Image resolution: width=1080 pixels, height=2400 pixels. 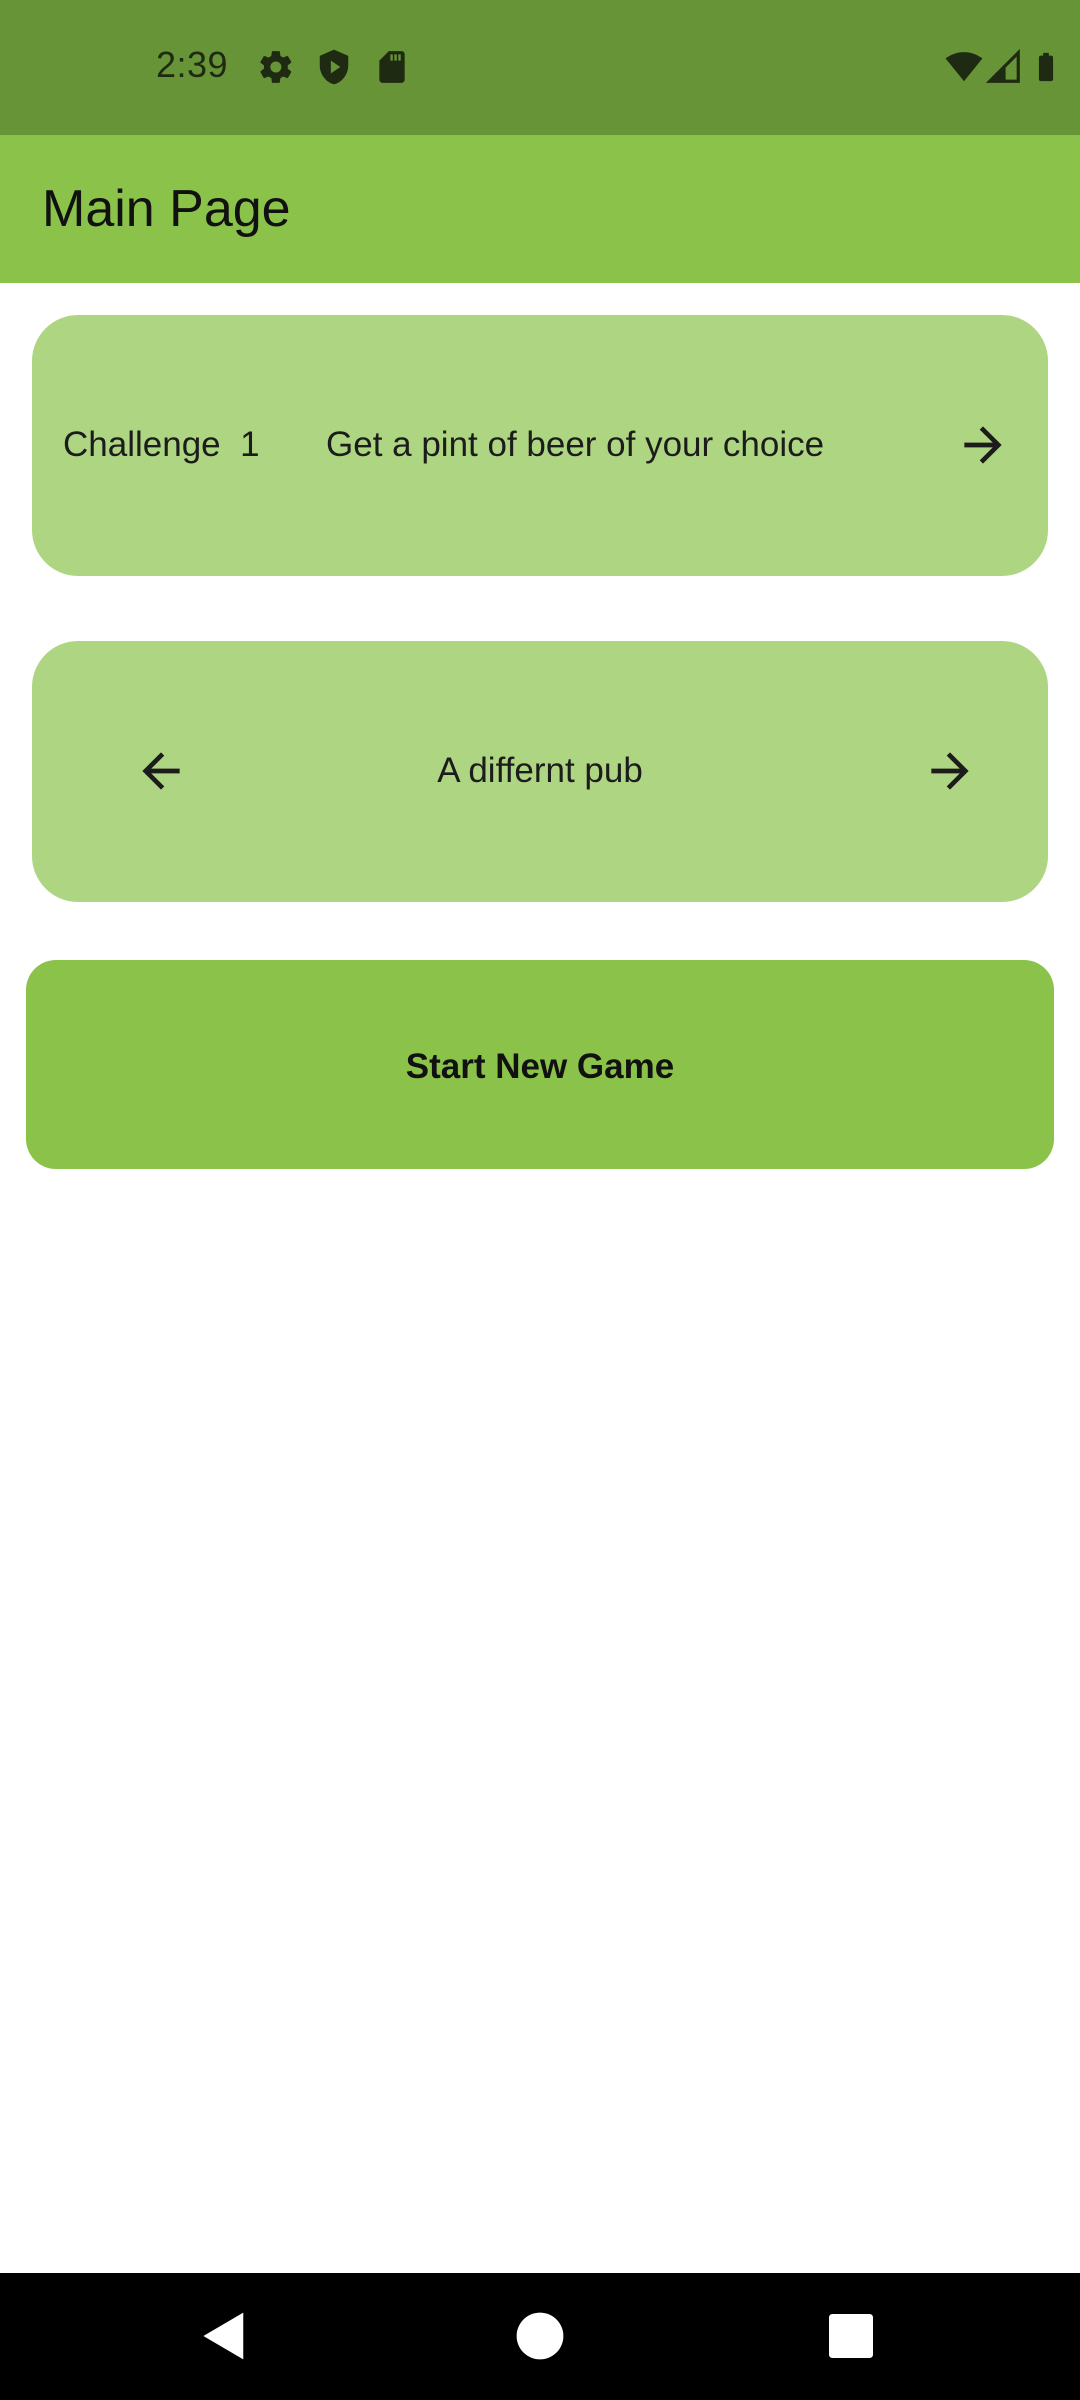 I want to click on app-bar: Main Page, so click(x=540, y=209).